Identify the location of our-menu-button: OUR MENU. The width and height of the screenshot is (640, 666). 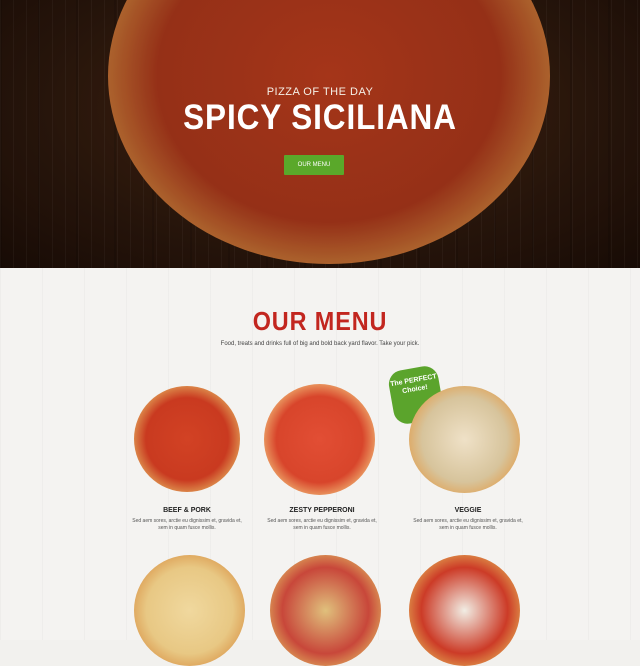
(314, 165).